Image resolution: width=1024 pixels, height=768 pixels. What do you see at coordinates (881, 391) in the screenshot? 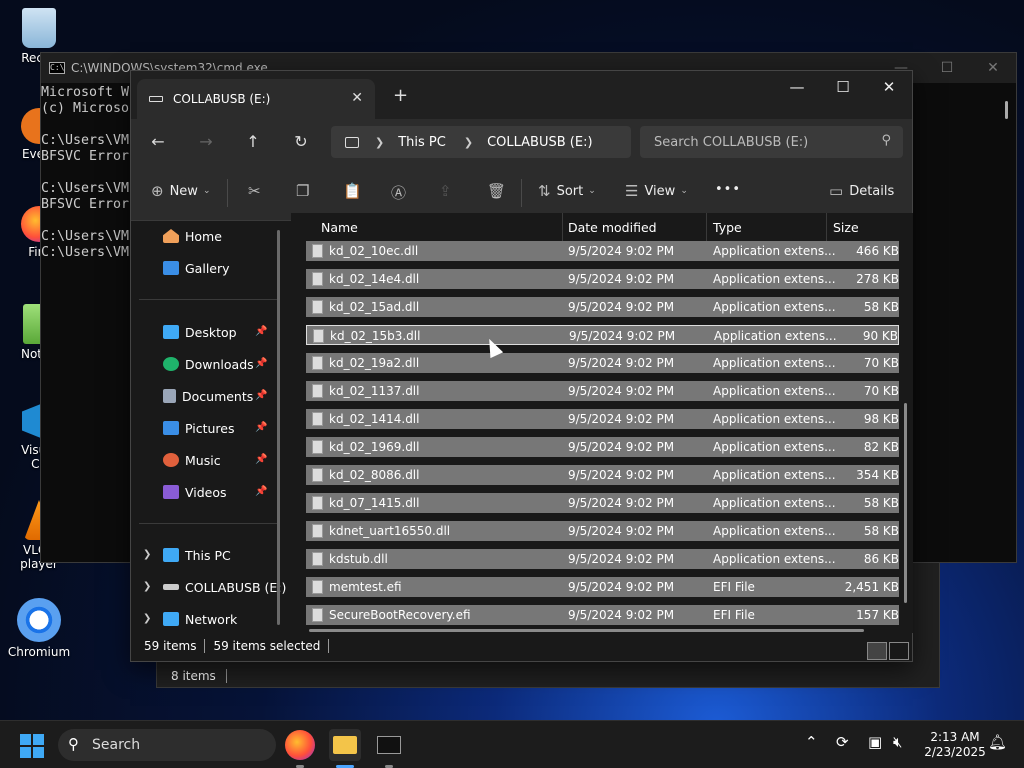
I see `file-size: 70 KB` at bounding box center [881, 391].